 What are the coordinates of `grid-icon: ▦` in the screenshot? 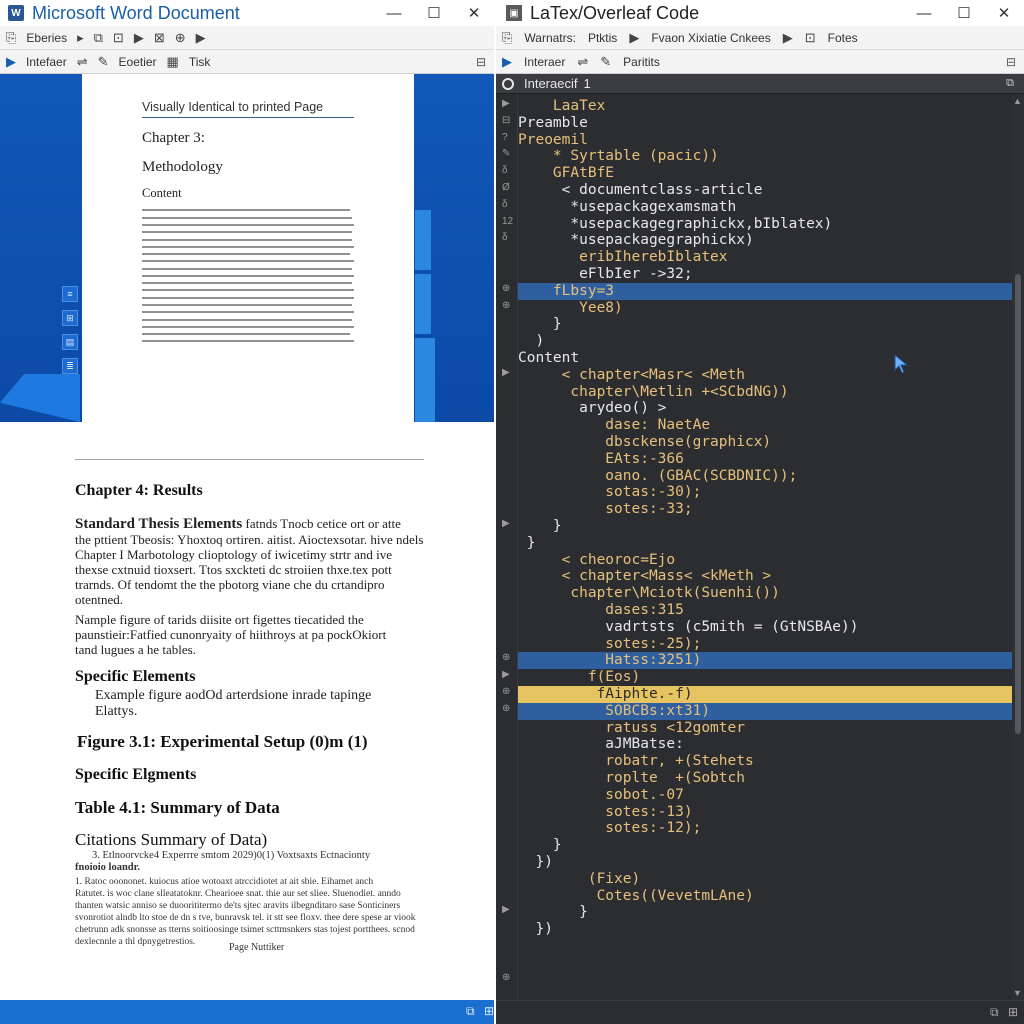 It's located at (173, 62).